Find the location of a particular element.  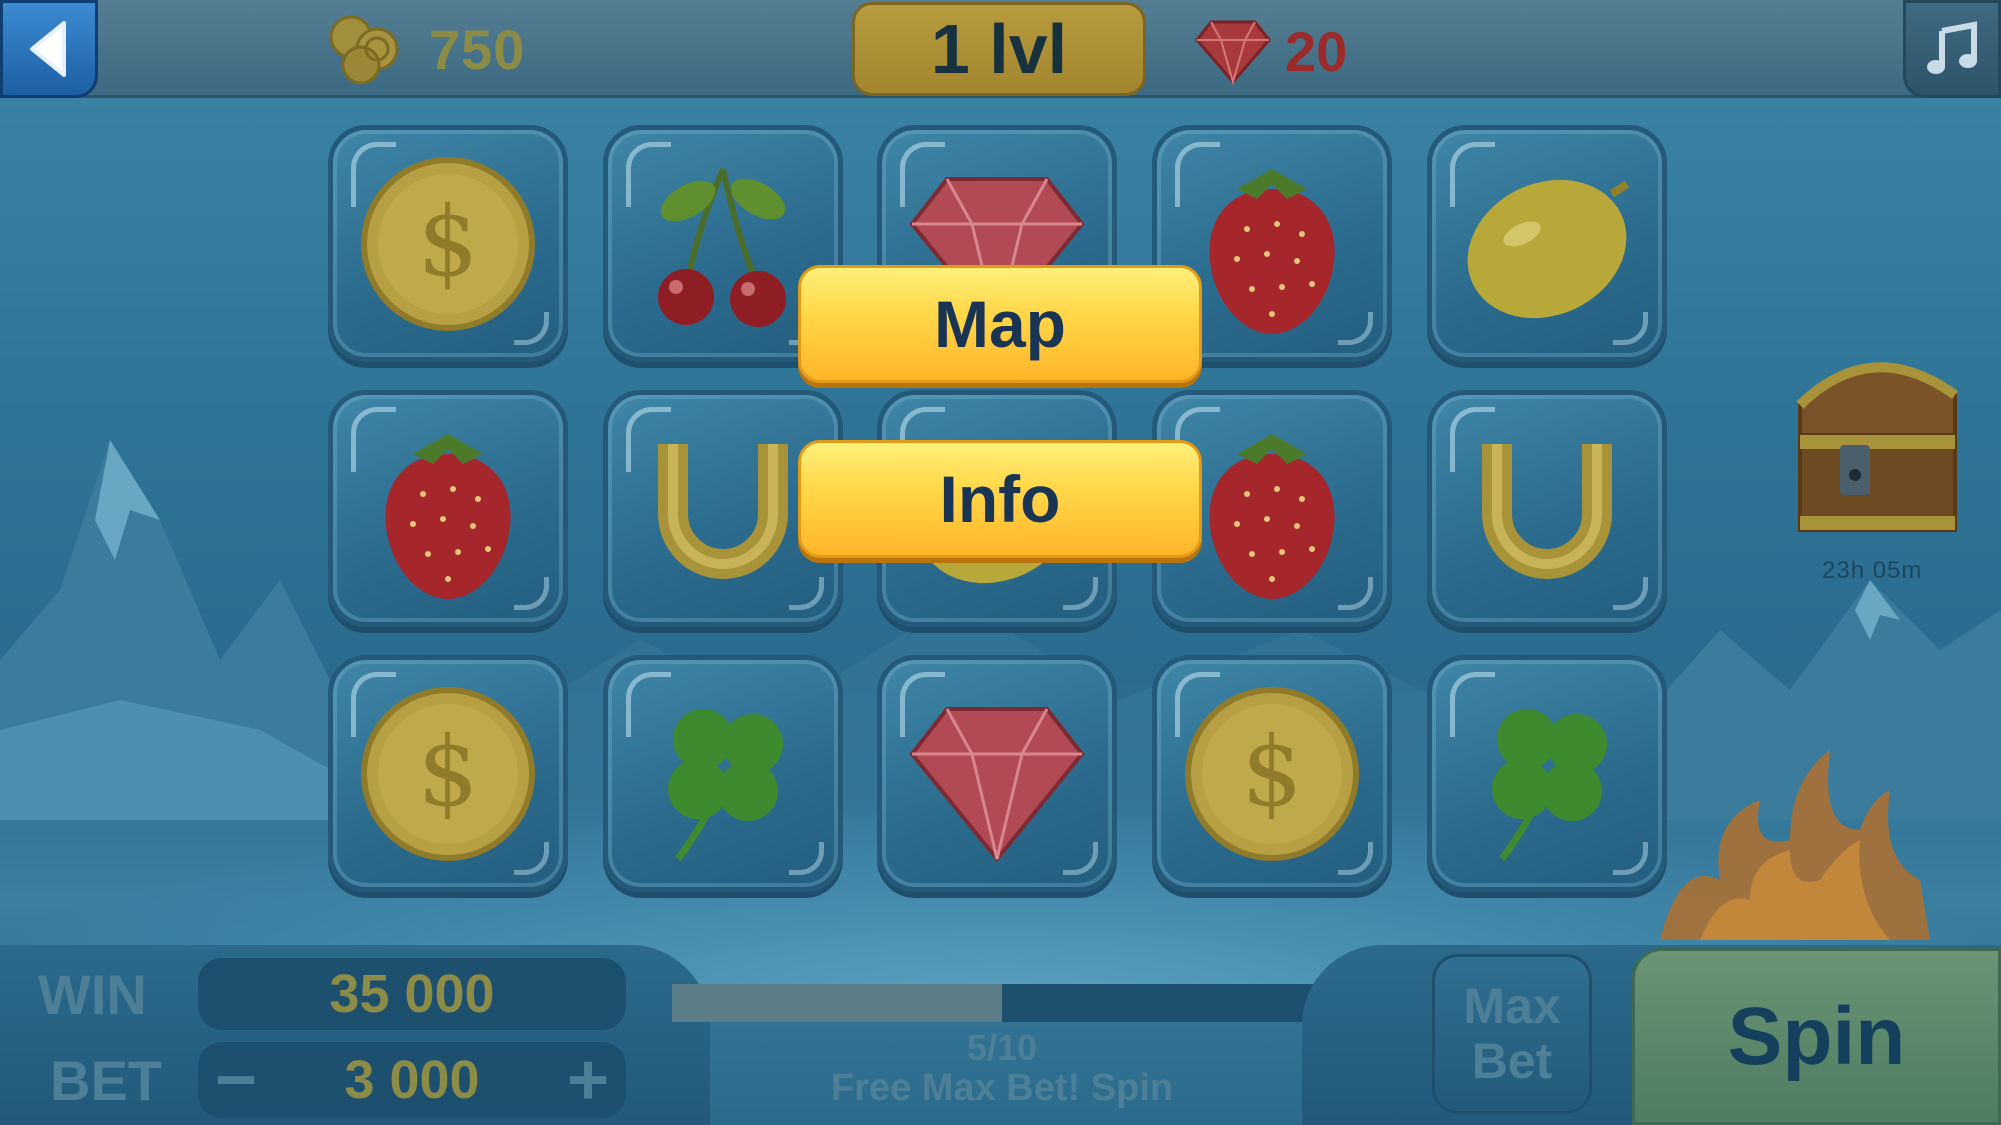

fire-decoration is located at coordinates (1795, 845).